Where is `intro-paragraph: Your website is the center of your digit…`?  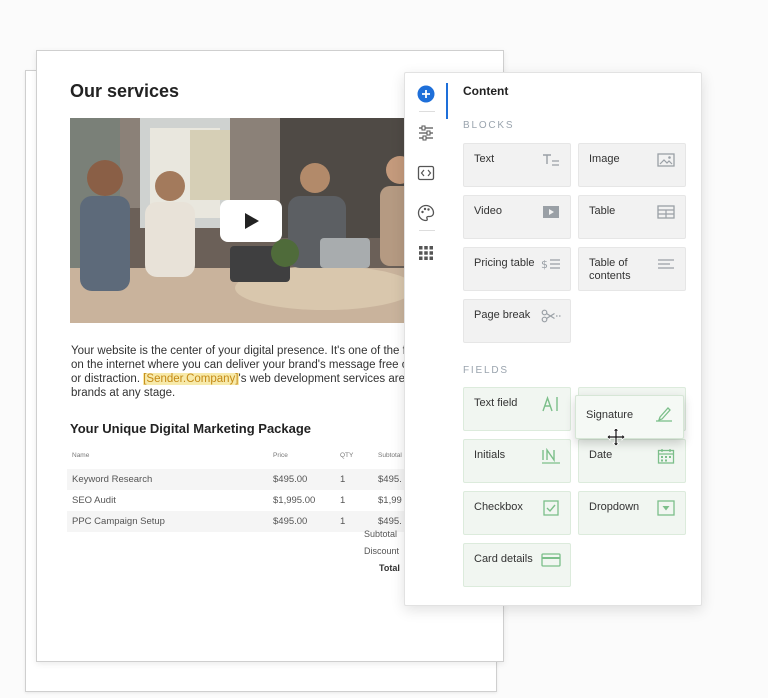
intro-paragraph: Your website is the center of your digit… is located at coordinates (246, 372).